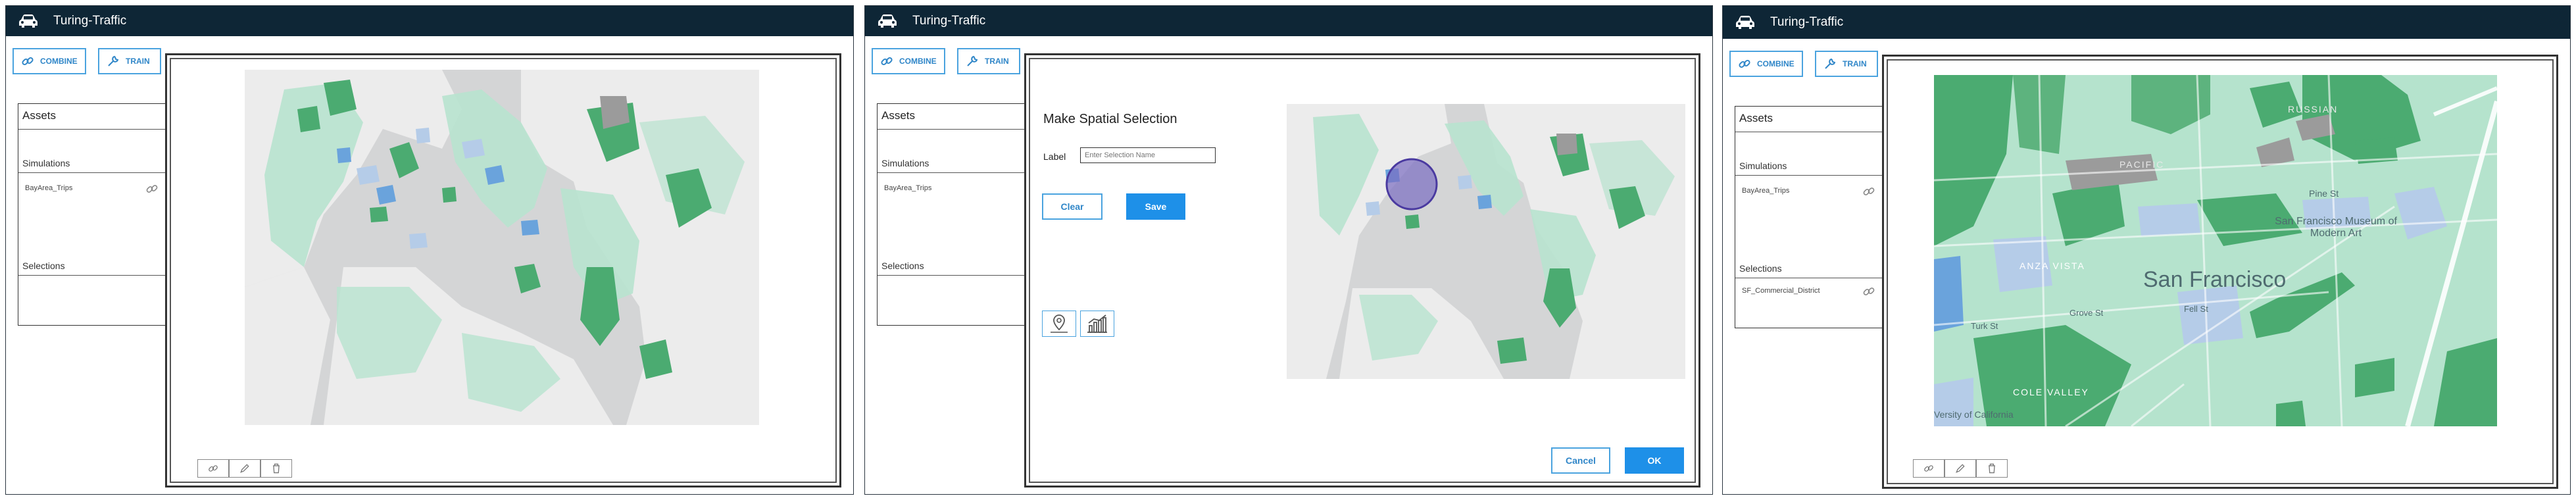 The height and width of the screenshot is (500, 2576). I want to click on trash-icon, so click(1992, 469).